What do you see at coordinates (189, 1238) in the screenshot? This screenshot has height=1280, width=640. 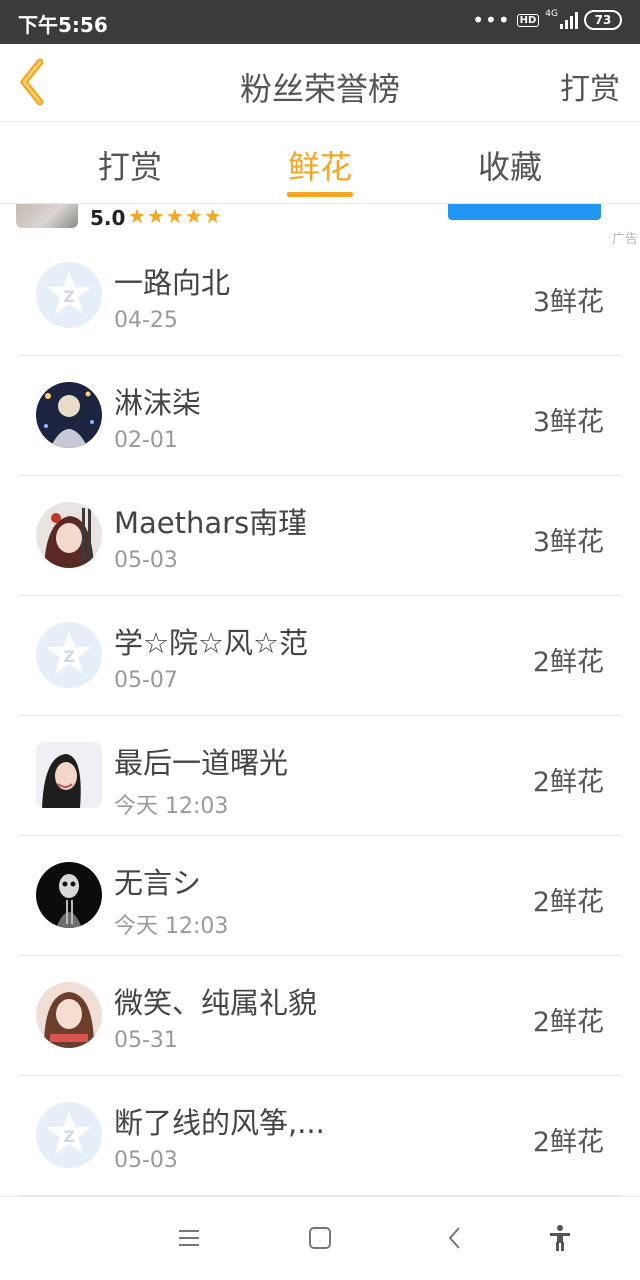 I see `menu-icon` at bounding box center [189, 1238].